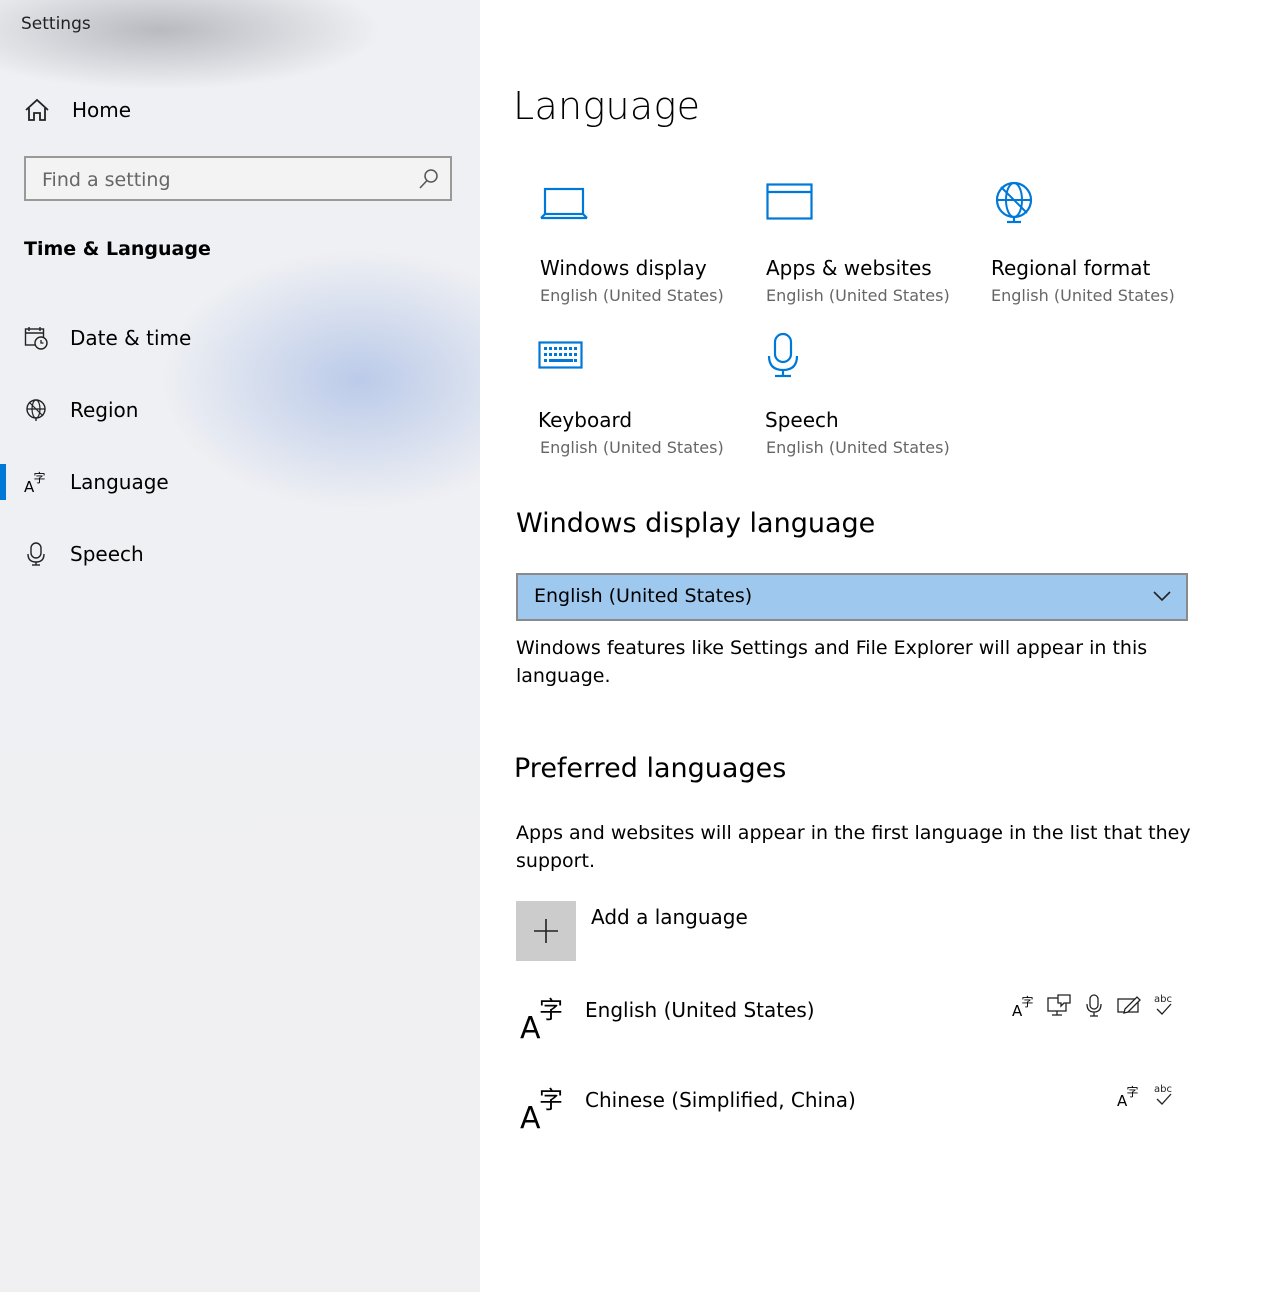  What do you see at coordinates (240, 410) in the screenshot?
I see `sidebar-item-region: Region` at bounding box center [240, 410].